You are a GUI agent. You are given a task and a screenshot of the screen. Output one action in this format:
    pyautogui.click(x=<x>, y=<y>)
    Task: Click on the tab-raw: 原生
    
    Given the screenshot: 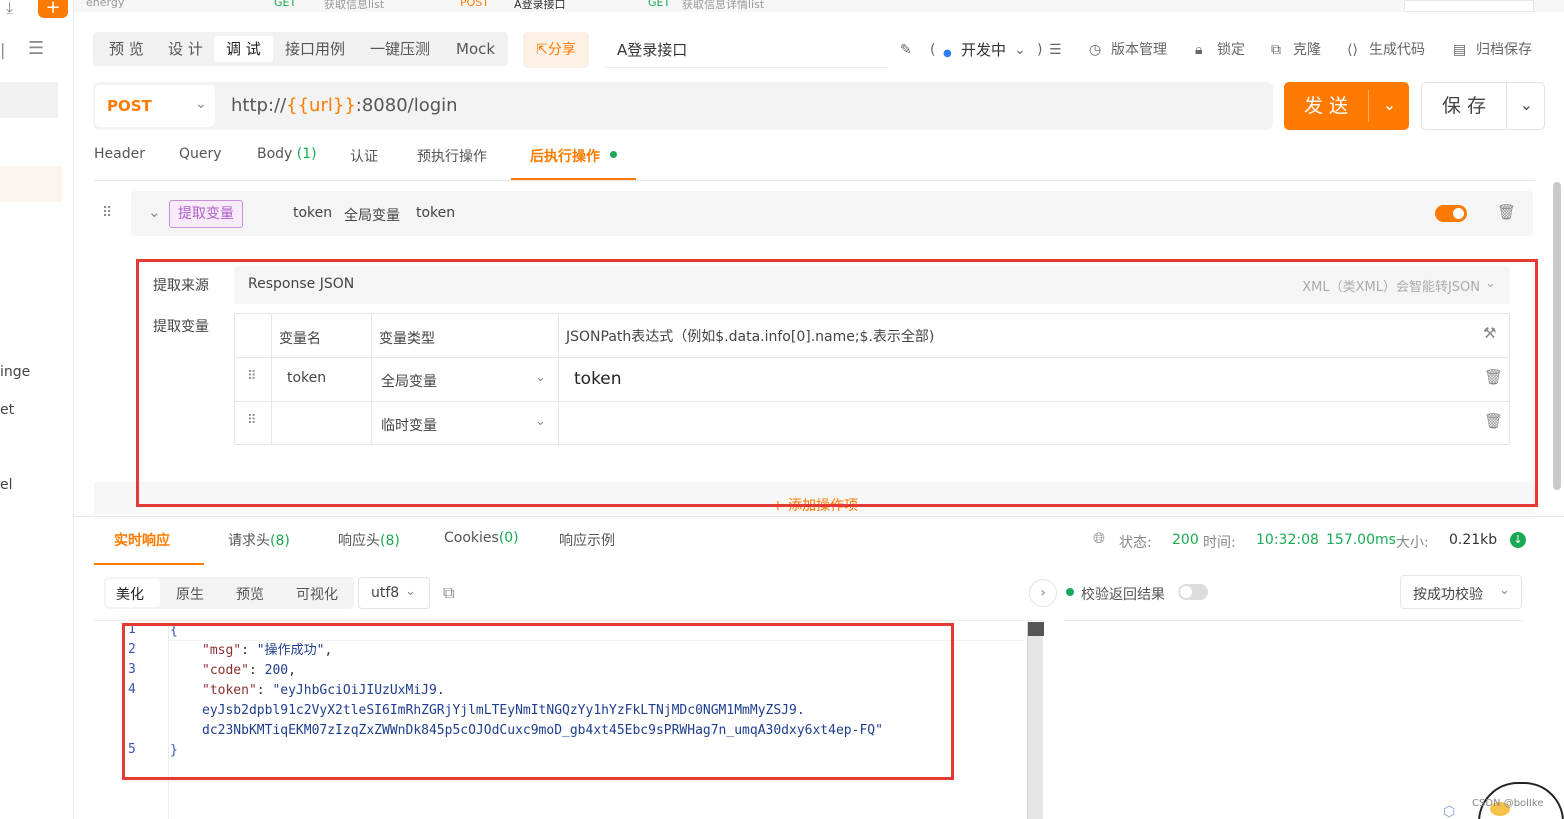 What is the action you would take?
    pyautogui.click(x=190, y=594)
    